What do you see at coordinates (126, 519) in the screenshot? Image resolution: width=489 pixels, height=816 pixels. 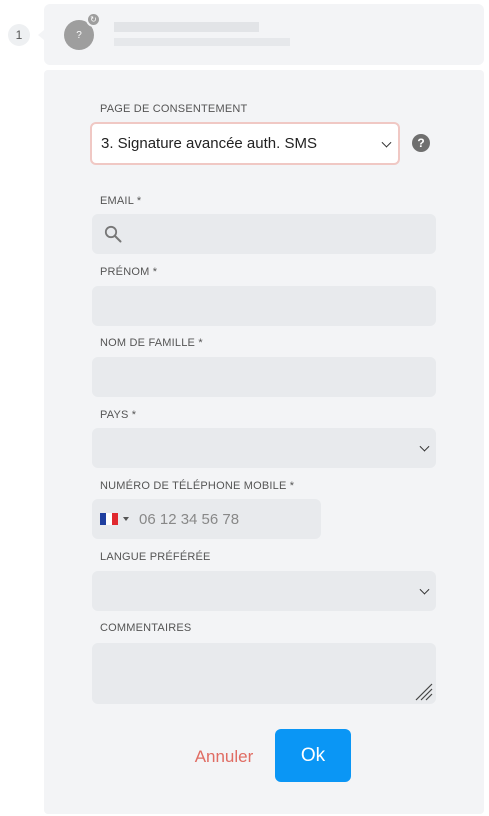 I see `country-code-caret-icon` at bounding box center [126, 519].